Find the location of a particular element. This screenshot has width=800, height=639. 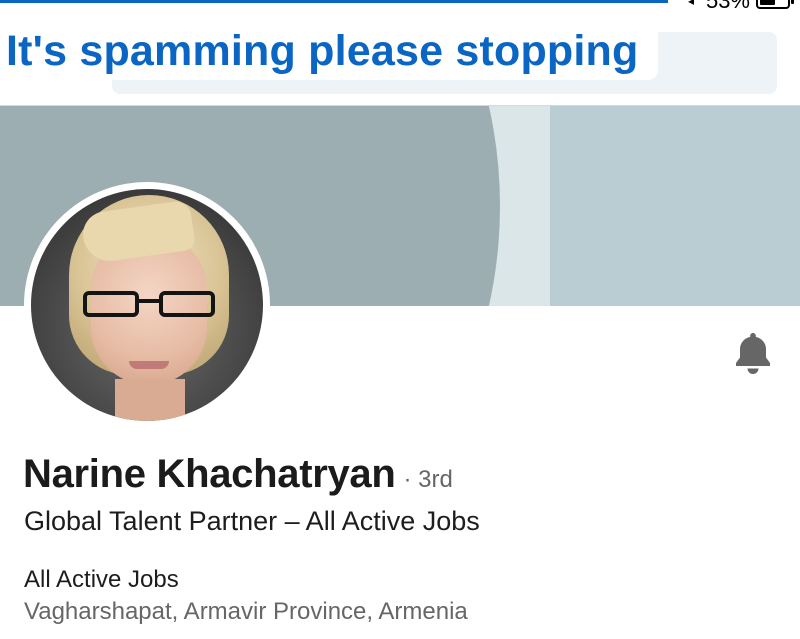

battery-cap is located at coordinates (792, 2).